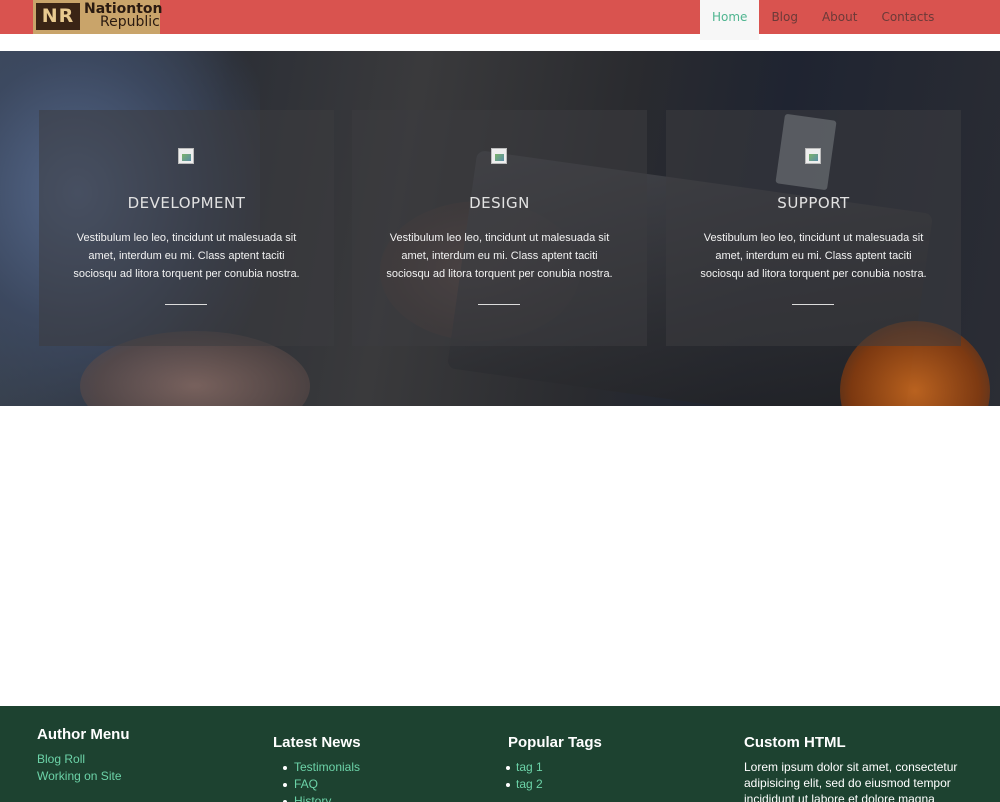 The image size is (1000, 802). What do you see at coordinates (907, 17) in the screenshot?
I see `nav-contacts: Contacts` at bounding box center [907, 17].